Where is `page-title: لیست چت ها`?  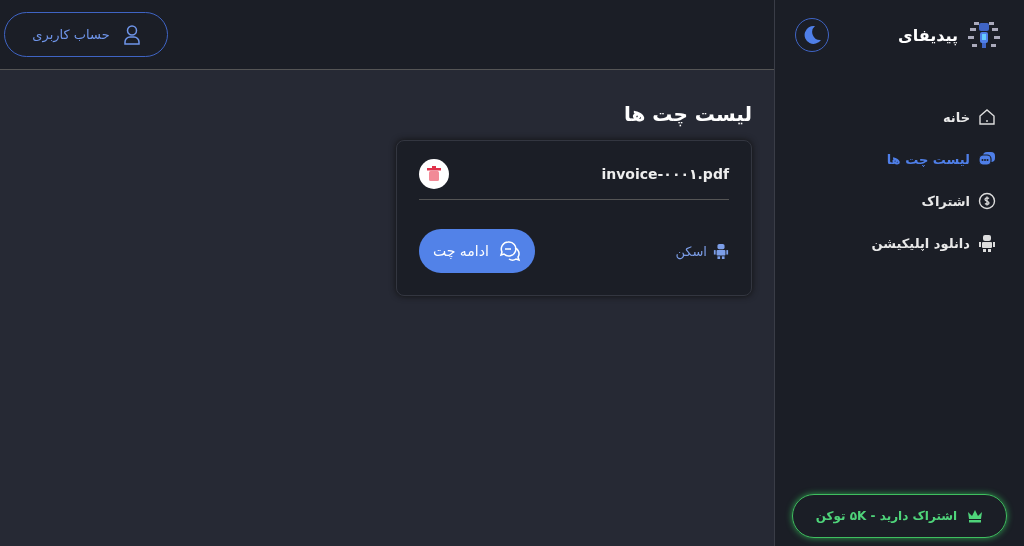 page-title: لیست چت ها is located at coordinates (687, 114).